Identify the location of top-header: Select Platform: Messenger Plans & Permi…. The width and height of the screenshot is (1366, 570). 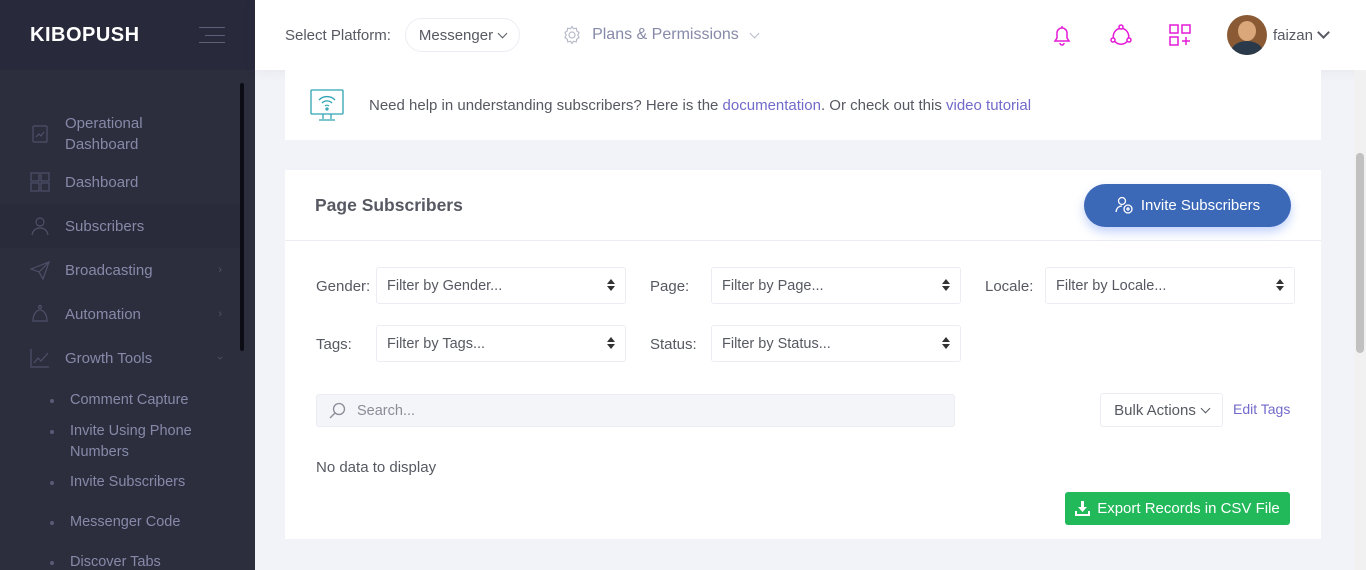
(810, 35).